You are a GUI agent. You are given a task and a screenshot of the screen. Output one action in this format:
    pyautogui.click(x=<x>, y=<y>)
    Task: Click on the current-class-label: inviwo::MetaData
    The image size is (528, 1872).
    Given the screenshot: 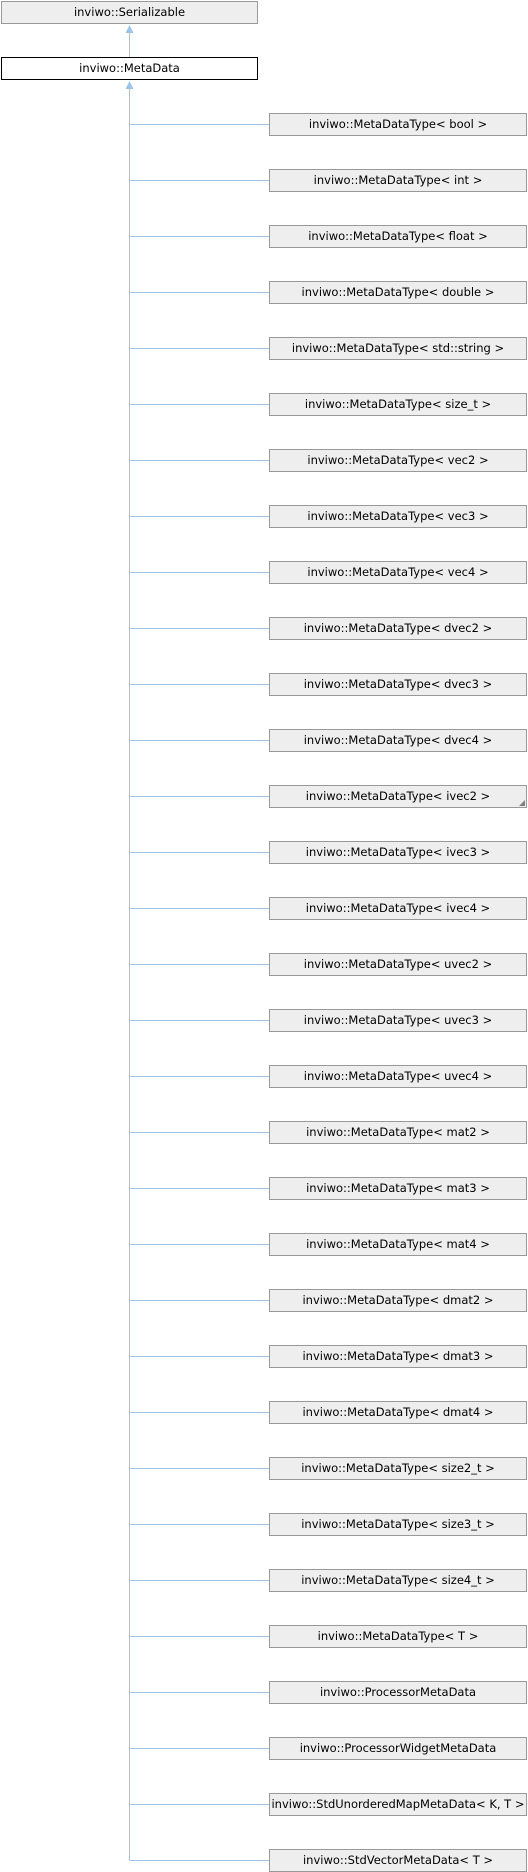 What is the action you would take?
    pyautogui.click(x=129, y=68)
    